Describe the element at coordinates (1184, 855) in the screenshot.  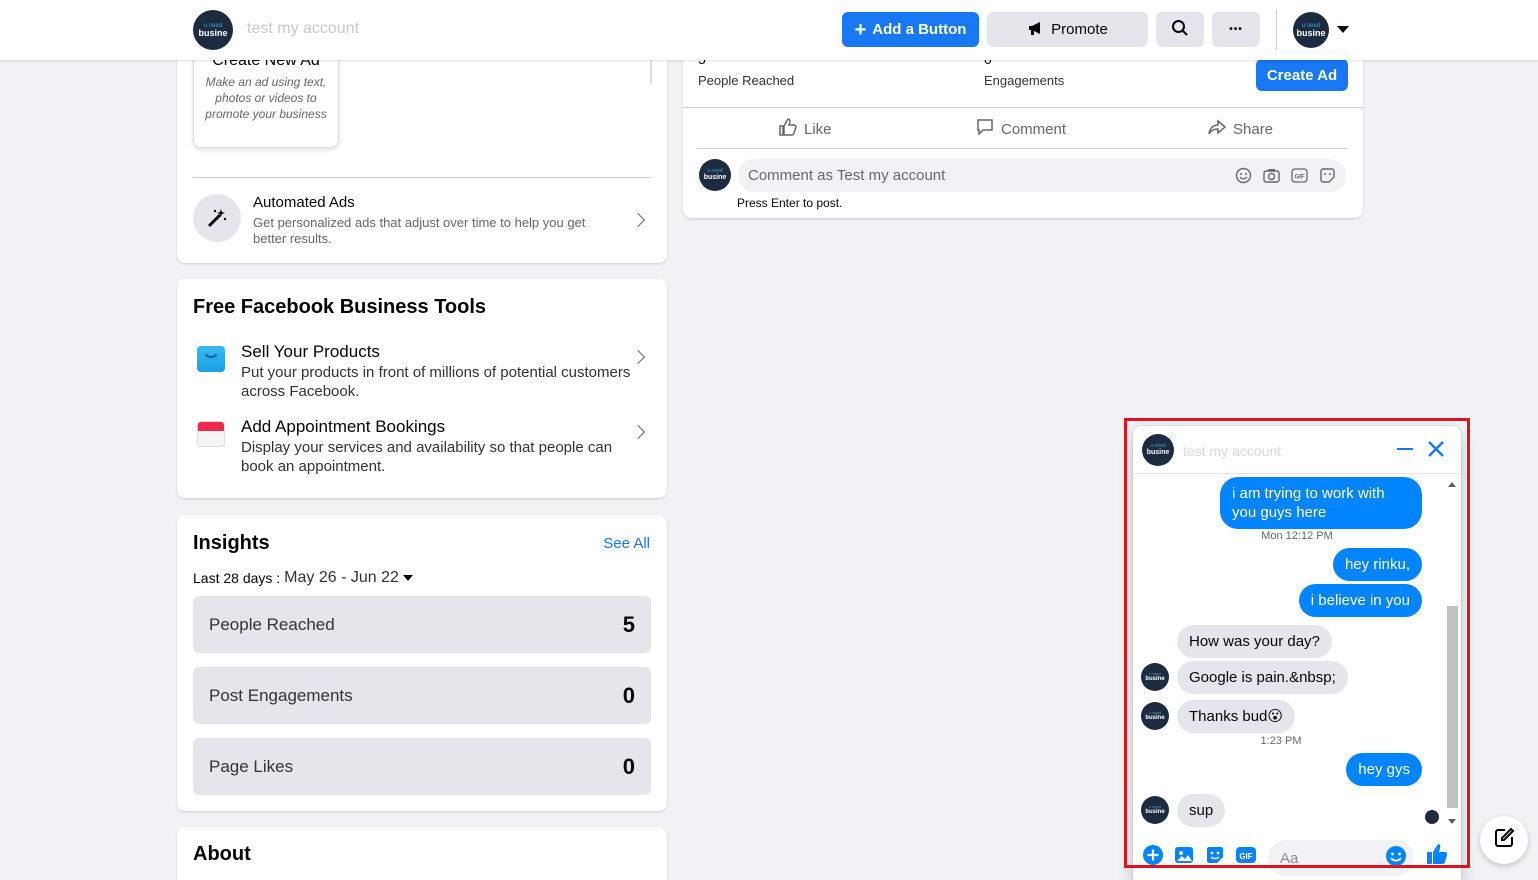
I see `photo-icon` at that location.